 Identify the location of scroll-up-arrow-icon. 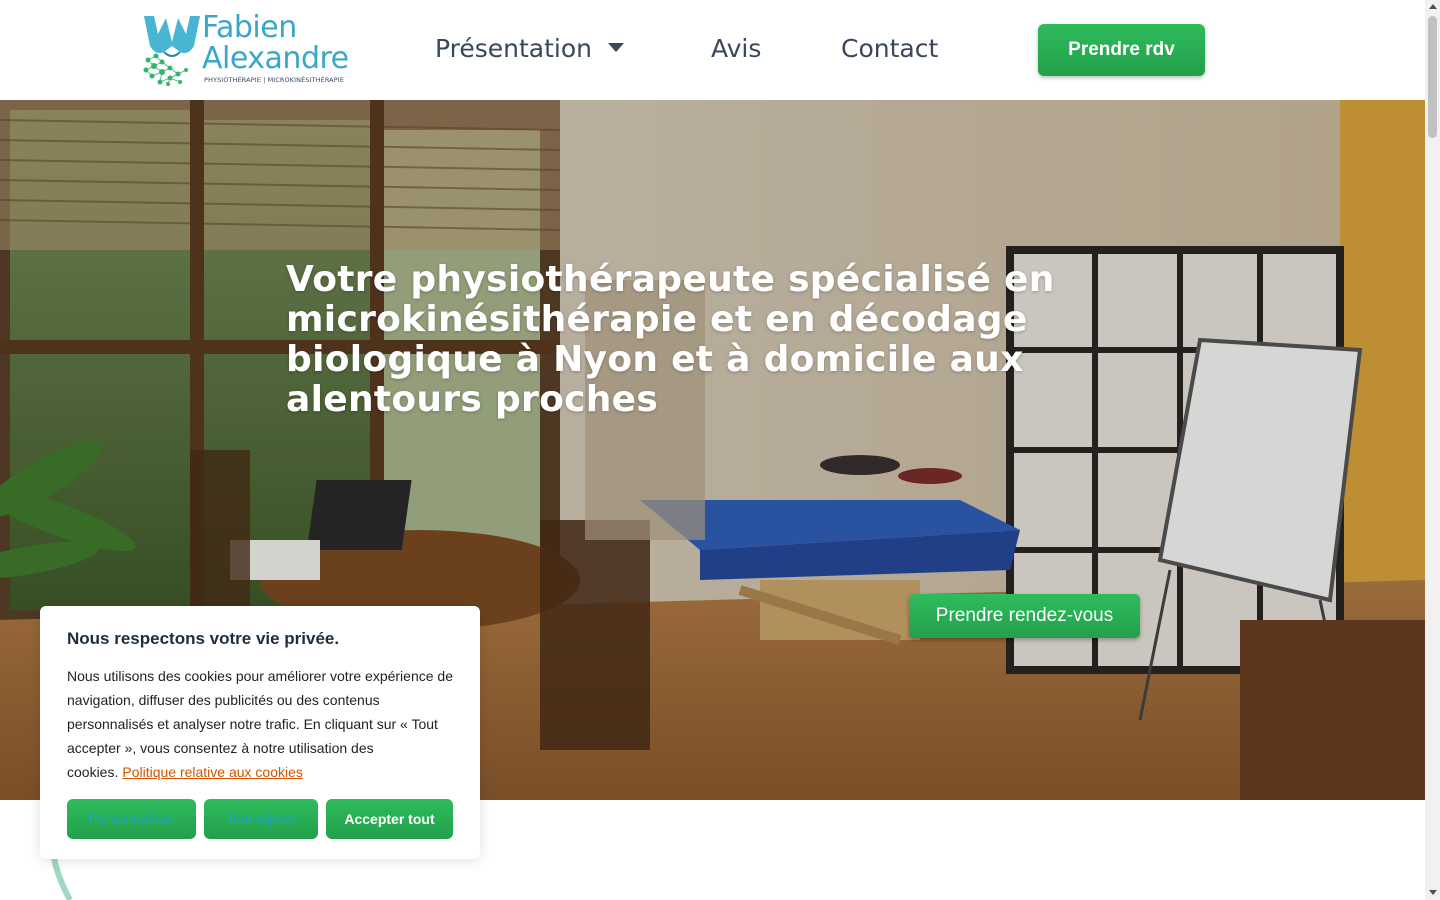
(1433, 6).